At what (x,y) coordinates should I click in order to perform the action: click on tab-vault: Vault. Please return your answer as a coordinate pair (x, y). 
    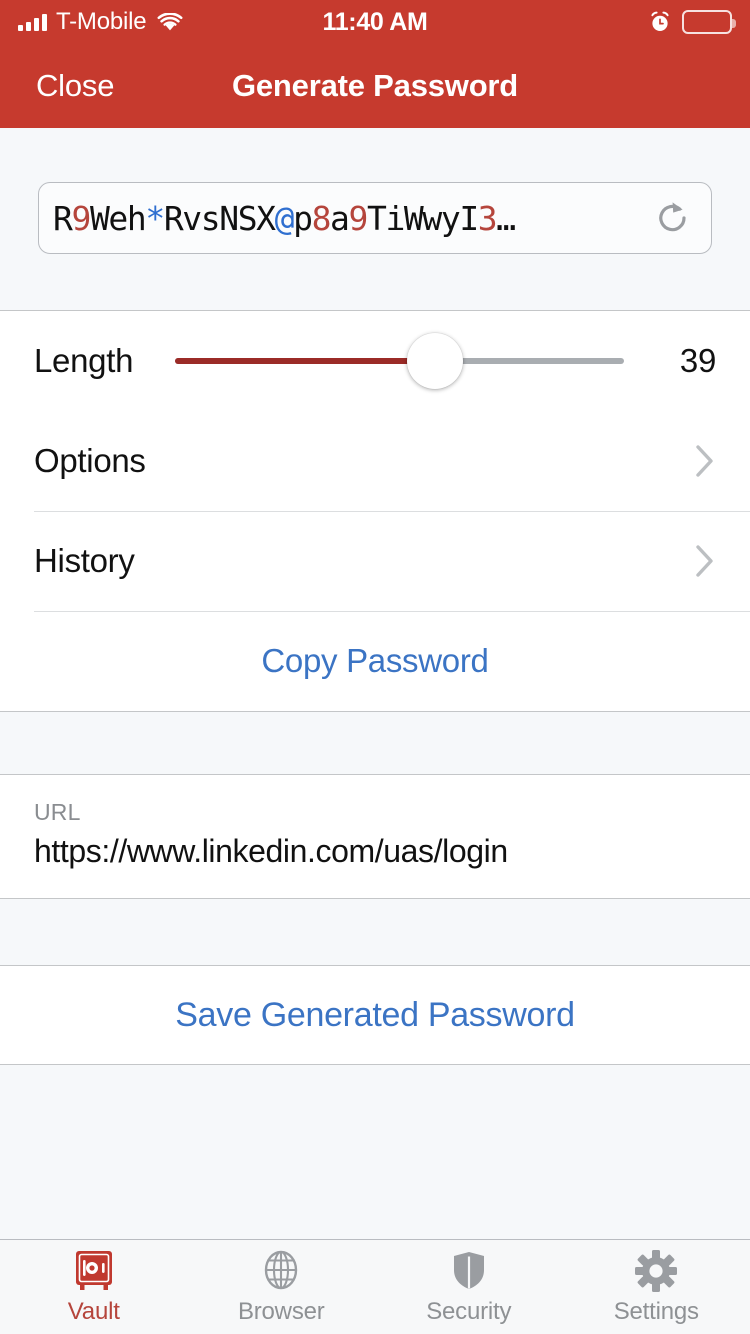
    Looking at the image, I should click on (94, 1287).